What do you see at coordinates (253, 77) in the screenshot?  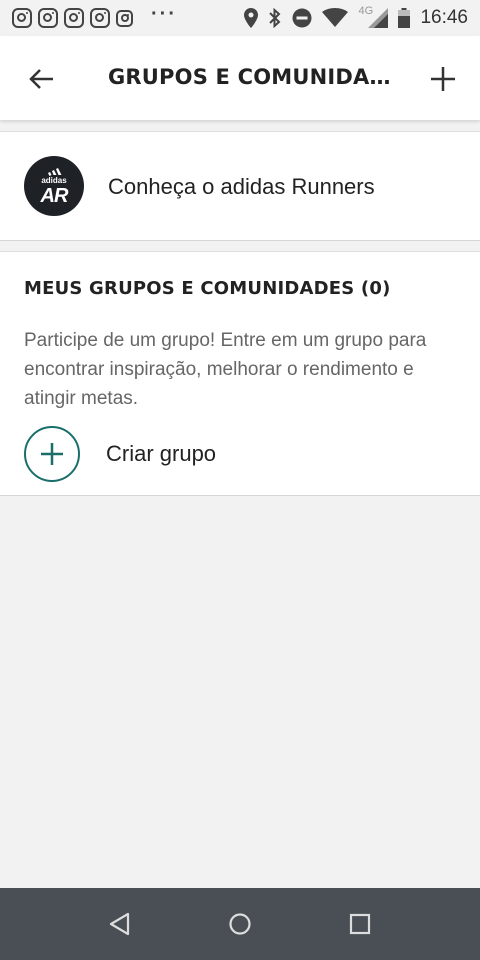 I see `page-title: GRUPOS E COMUNIDADES` at bounding box center [253, 77].